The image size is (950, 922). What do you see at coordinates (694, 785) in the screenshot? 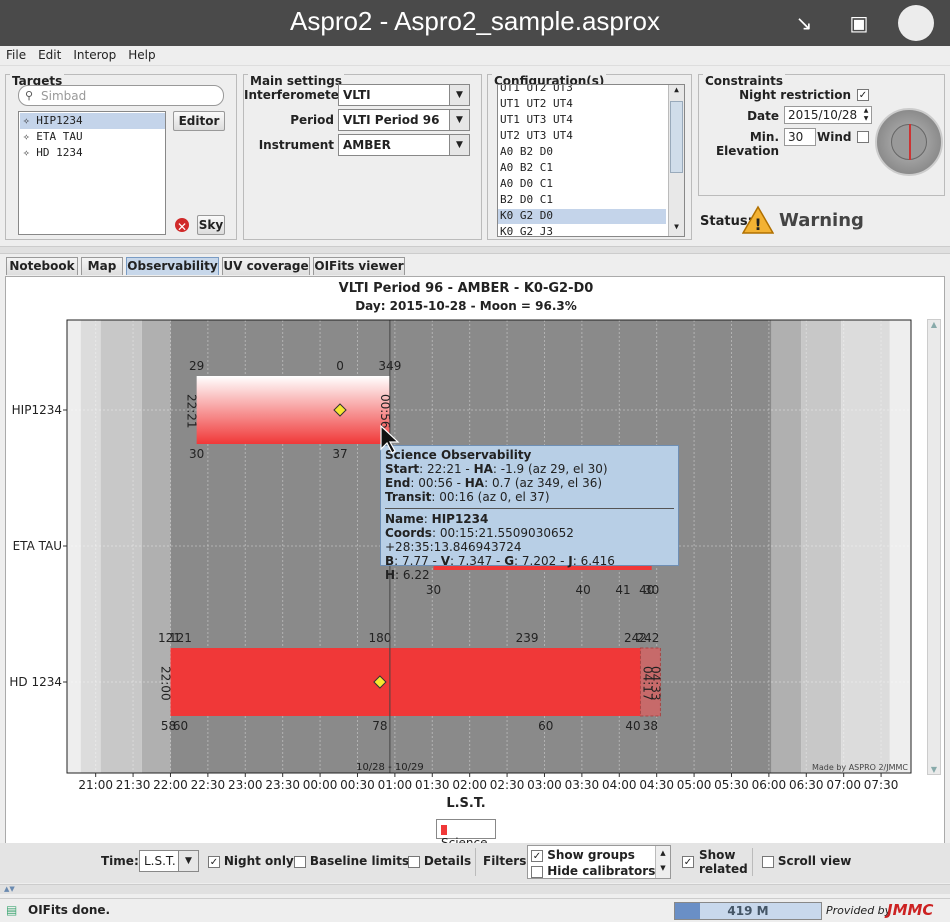
I see `x-tick-label: 05:00` at bounding box center [694, 785].